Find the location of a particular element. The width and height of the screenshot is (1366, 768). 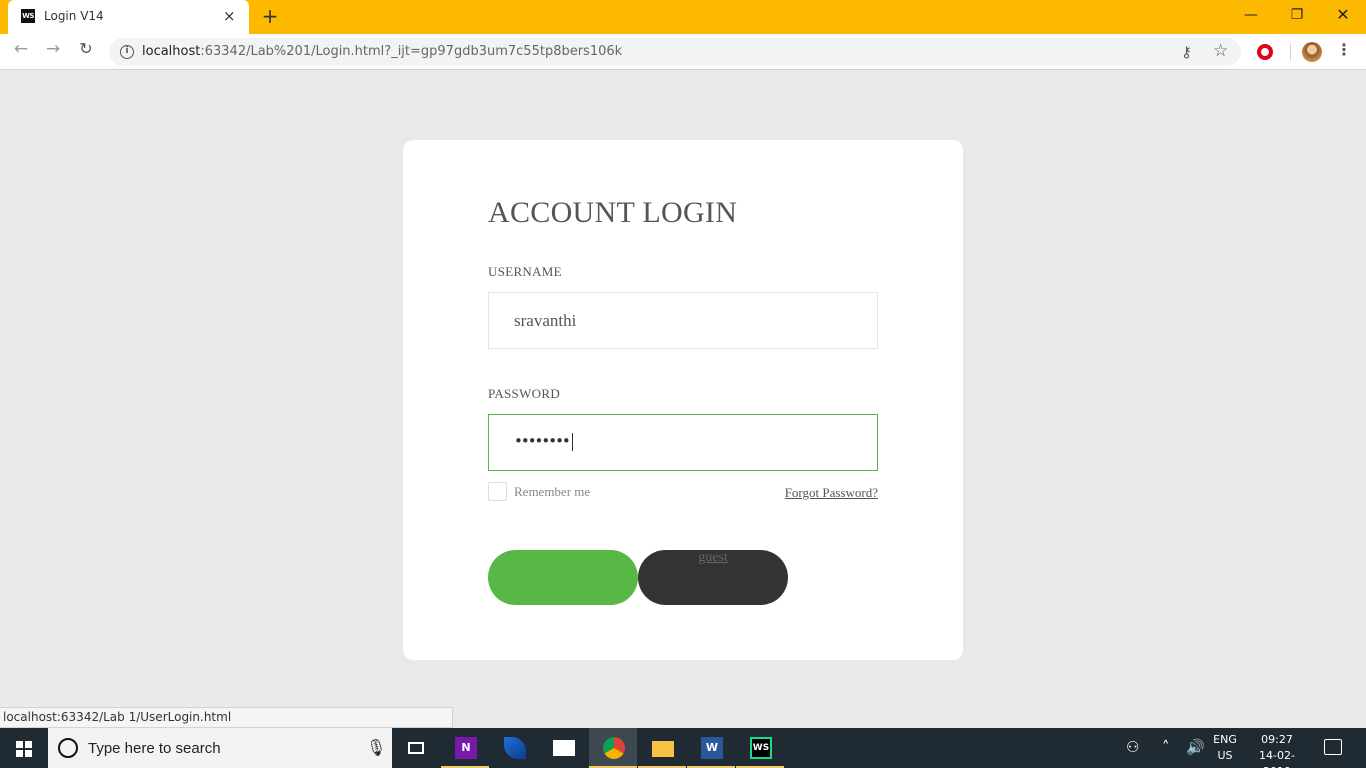

back-button: ← is located at coordinates (21, 52).